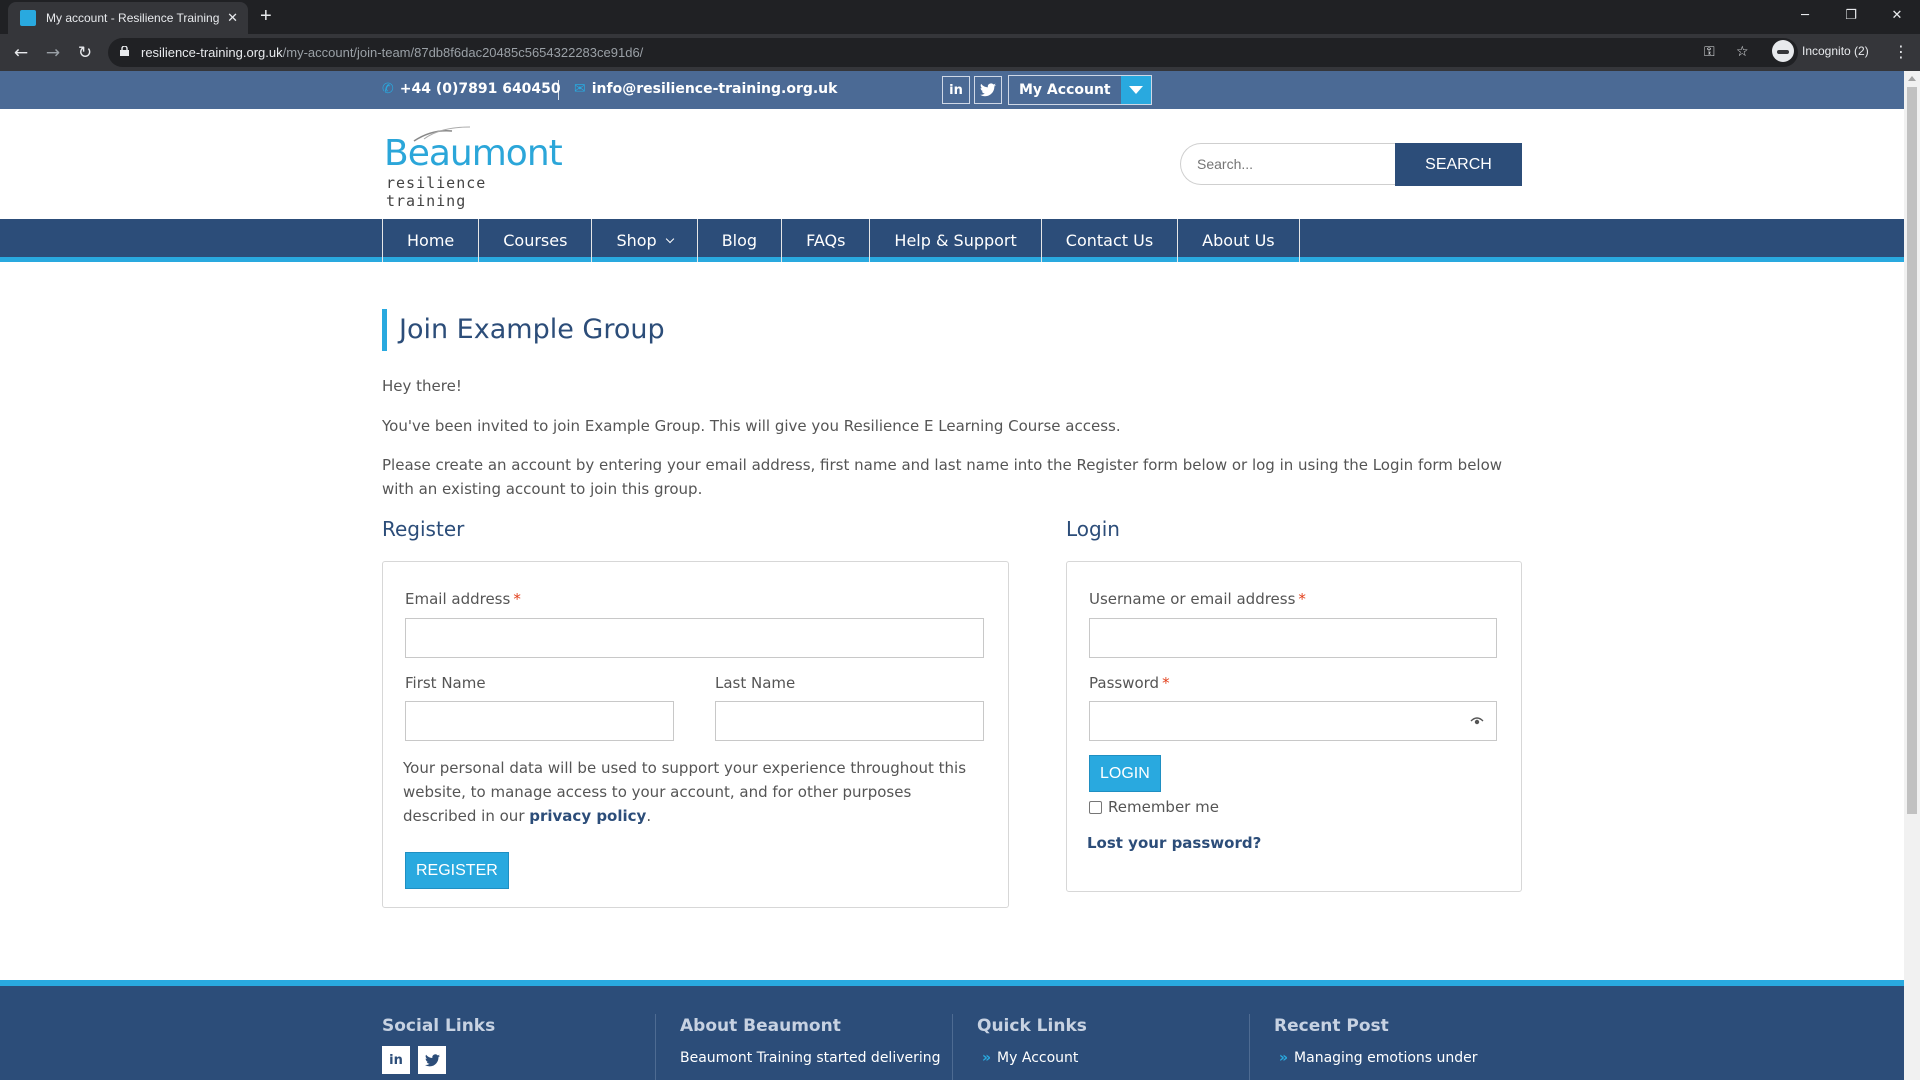 This screenshot has height=1080, width=1920. I want to click on email-address: info@resilience-training.org.uk, so click(714, 89).